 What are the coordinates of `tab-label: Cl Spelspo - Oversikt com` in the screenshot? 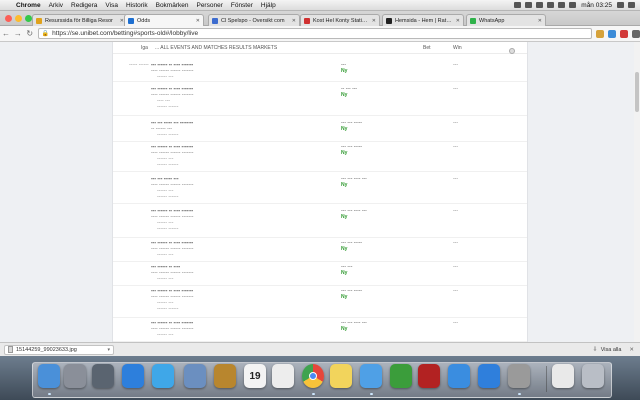 It's located at (253, 20).